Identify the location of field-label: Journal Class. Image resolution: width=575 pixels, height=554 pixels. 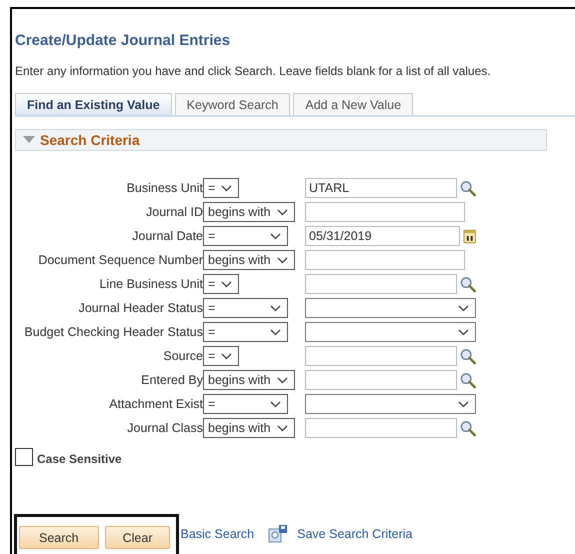
(164, 428).